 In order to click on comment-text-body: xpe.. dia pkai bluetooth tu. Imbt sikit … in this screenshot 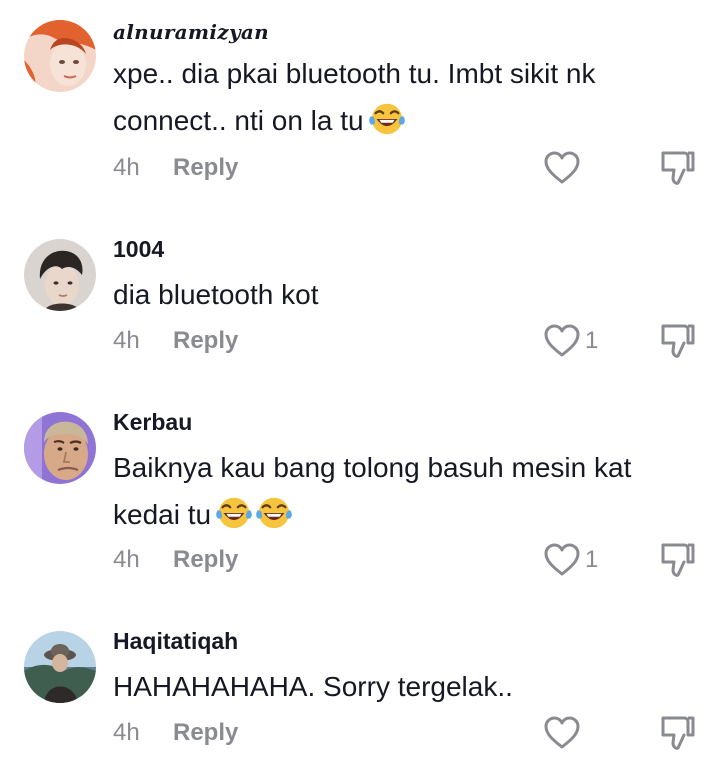, I will do `click(354, 97)`.